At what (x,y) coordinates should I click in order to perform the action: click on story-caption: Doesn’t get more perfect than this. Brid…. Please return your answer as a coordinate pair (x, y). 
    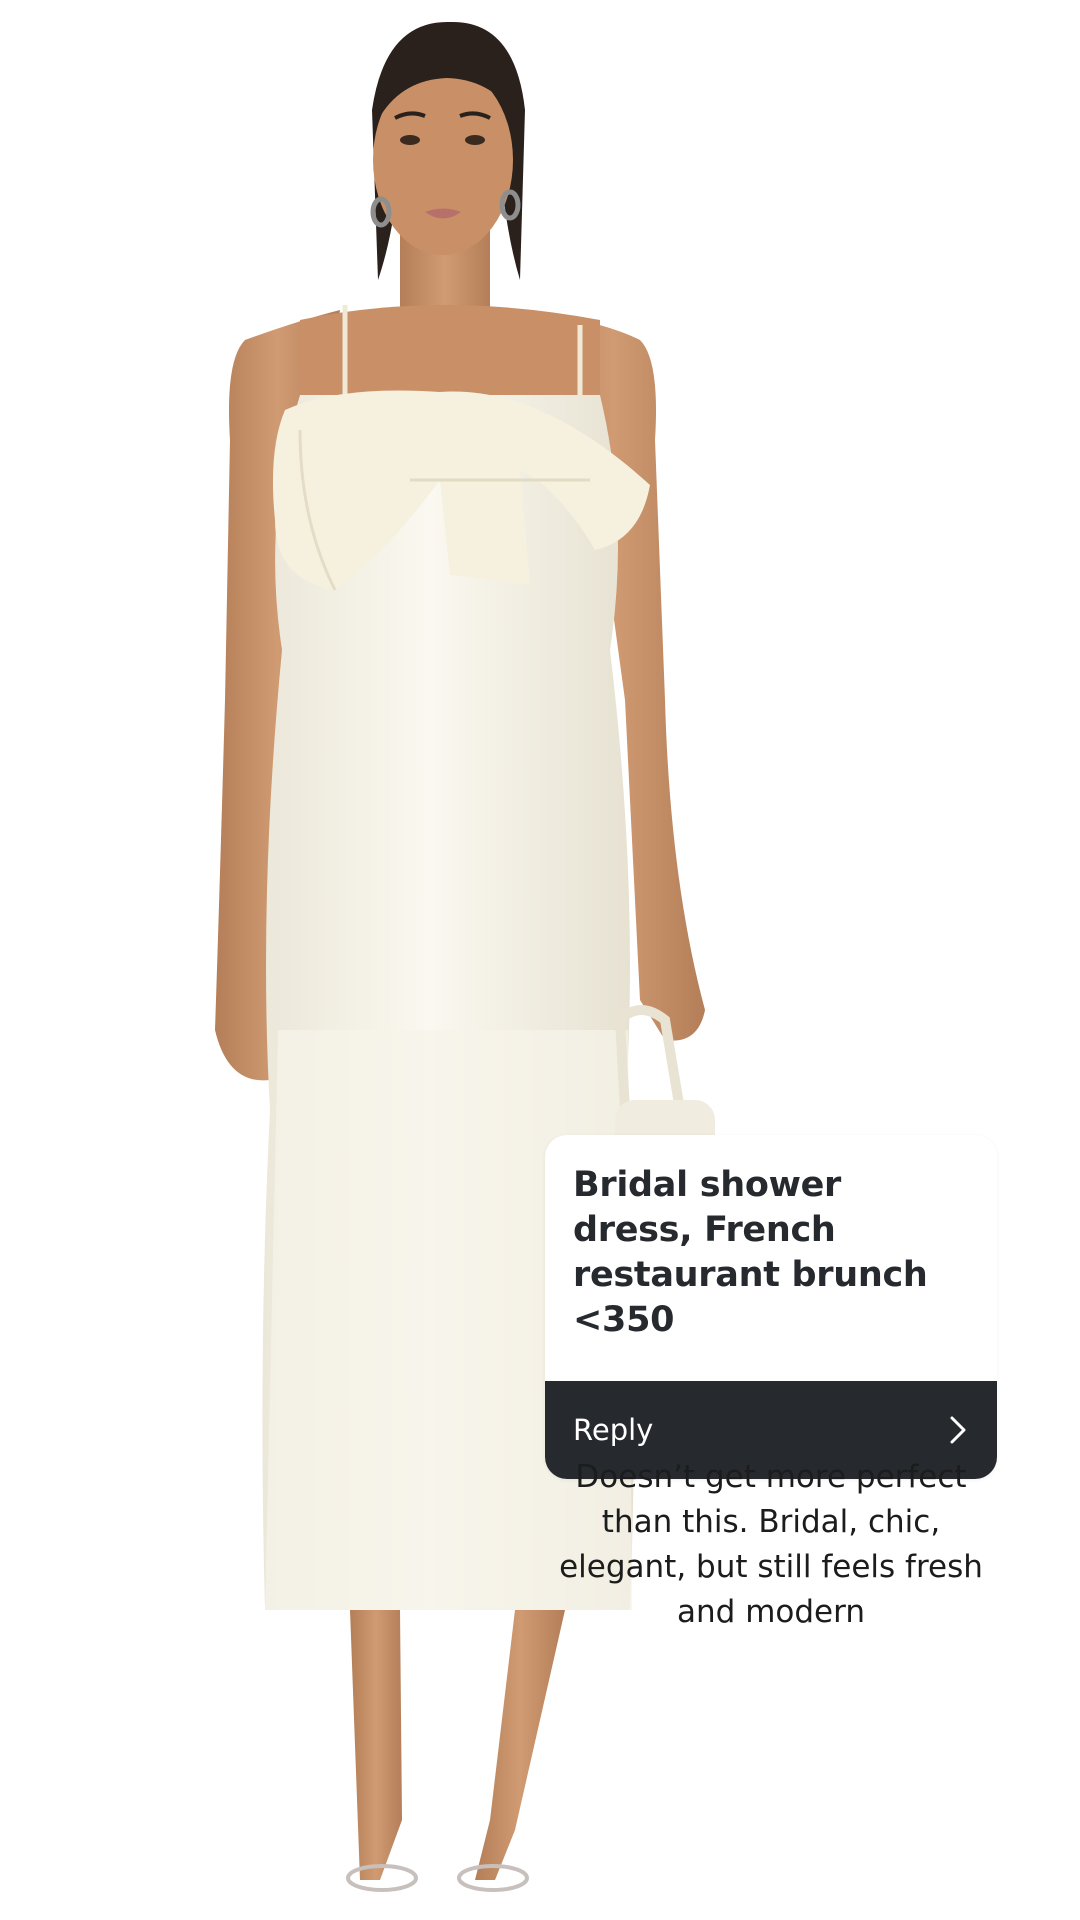
    Looking at the image, I should click on (771, 1544).